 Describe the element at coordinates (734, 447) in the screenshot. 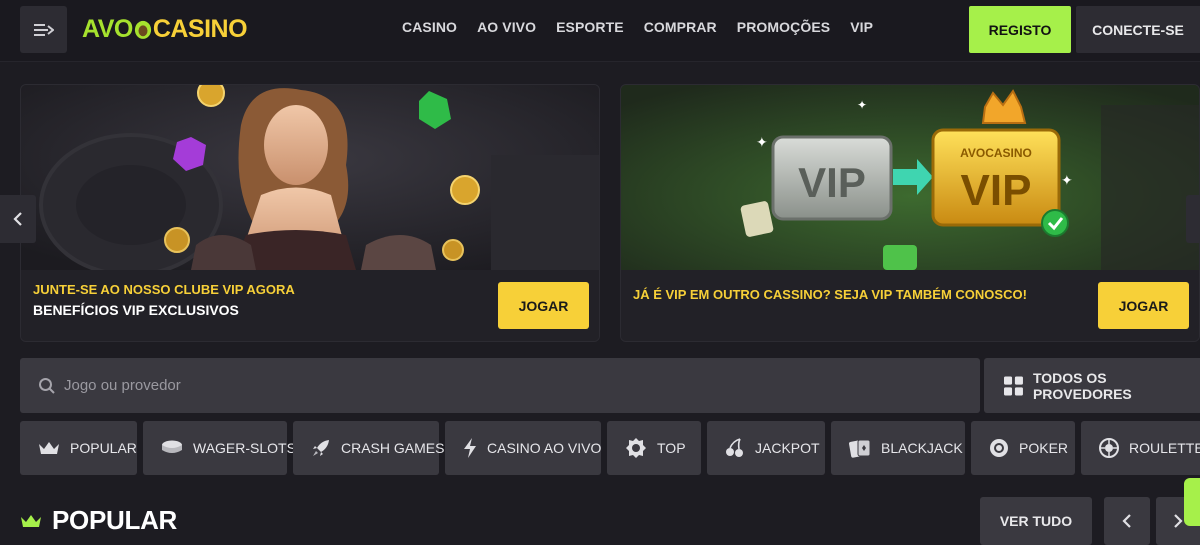

I see `cherry-icon` at that location.